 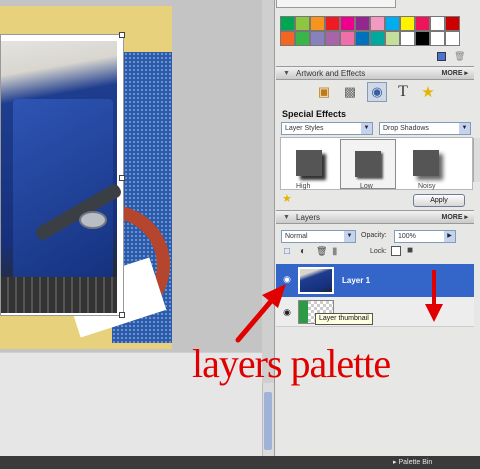 What do you see at coordinates (291, 363) in the screenshot?
I see `annotation-label: layers palette` at bounding box center [291, 363].